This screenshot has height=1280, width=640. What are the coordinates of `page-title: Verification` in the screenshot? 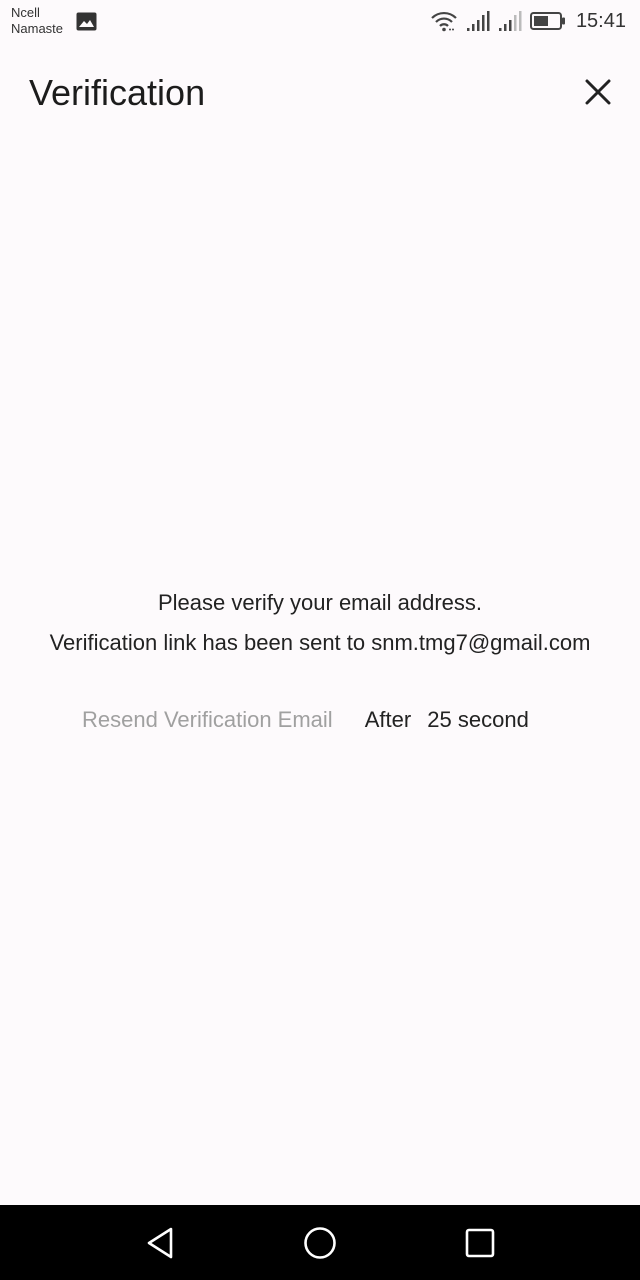 It's located at (117, 92).